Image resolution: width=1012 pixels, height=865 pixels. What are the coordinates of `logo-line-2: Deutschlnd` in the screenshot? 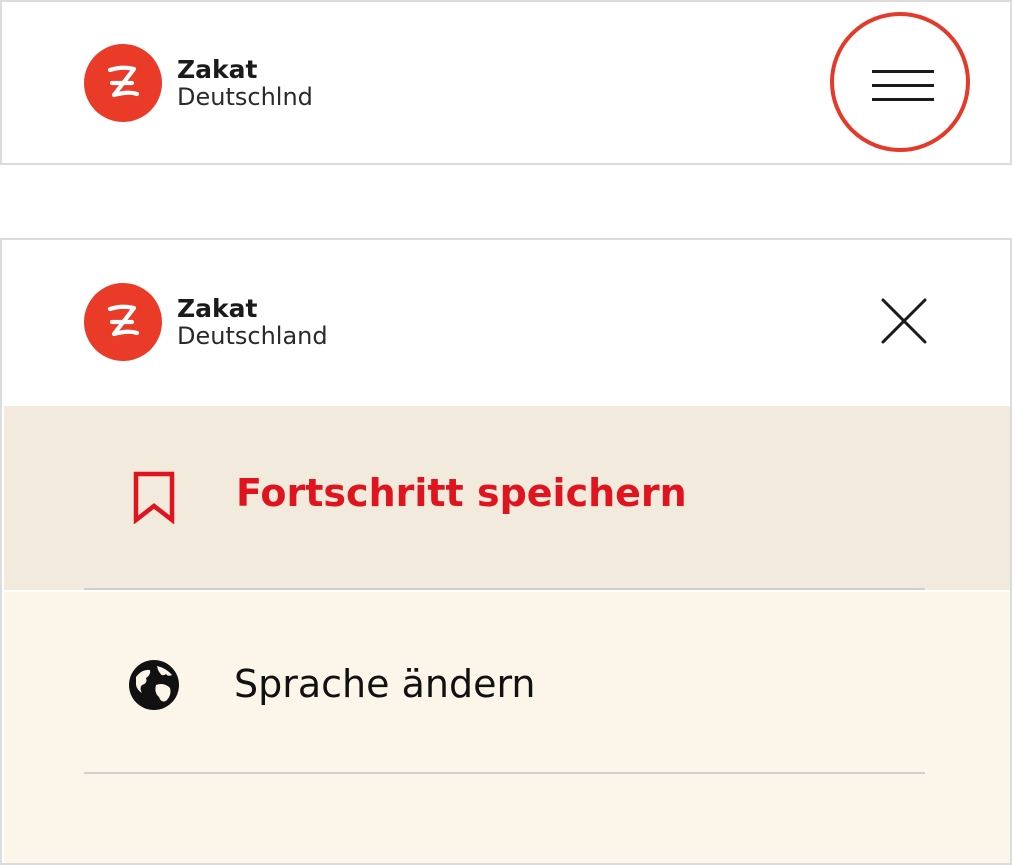 It's located at (245, 97).